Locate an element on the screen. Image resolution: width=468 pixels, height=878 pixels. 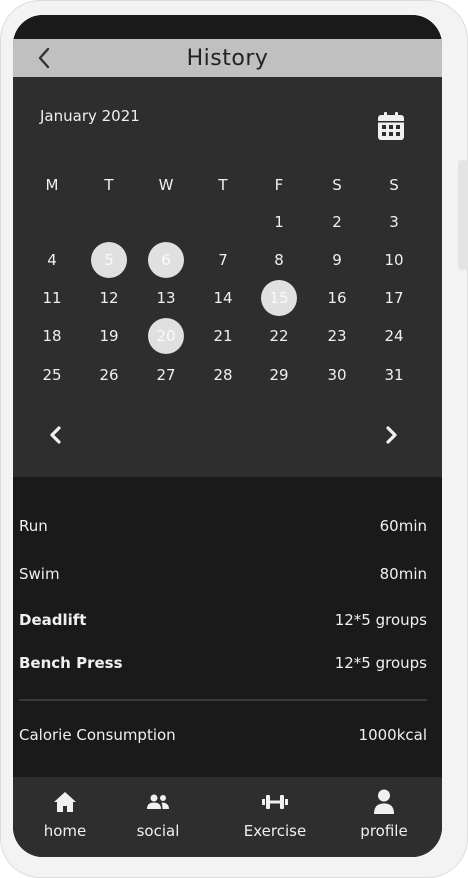
month-label: January 2021 is located at coordinates (90, 116).